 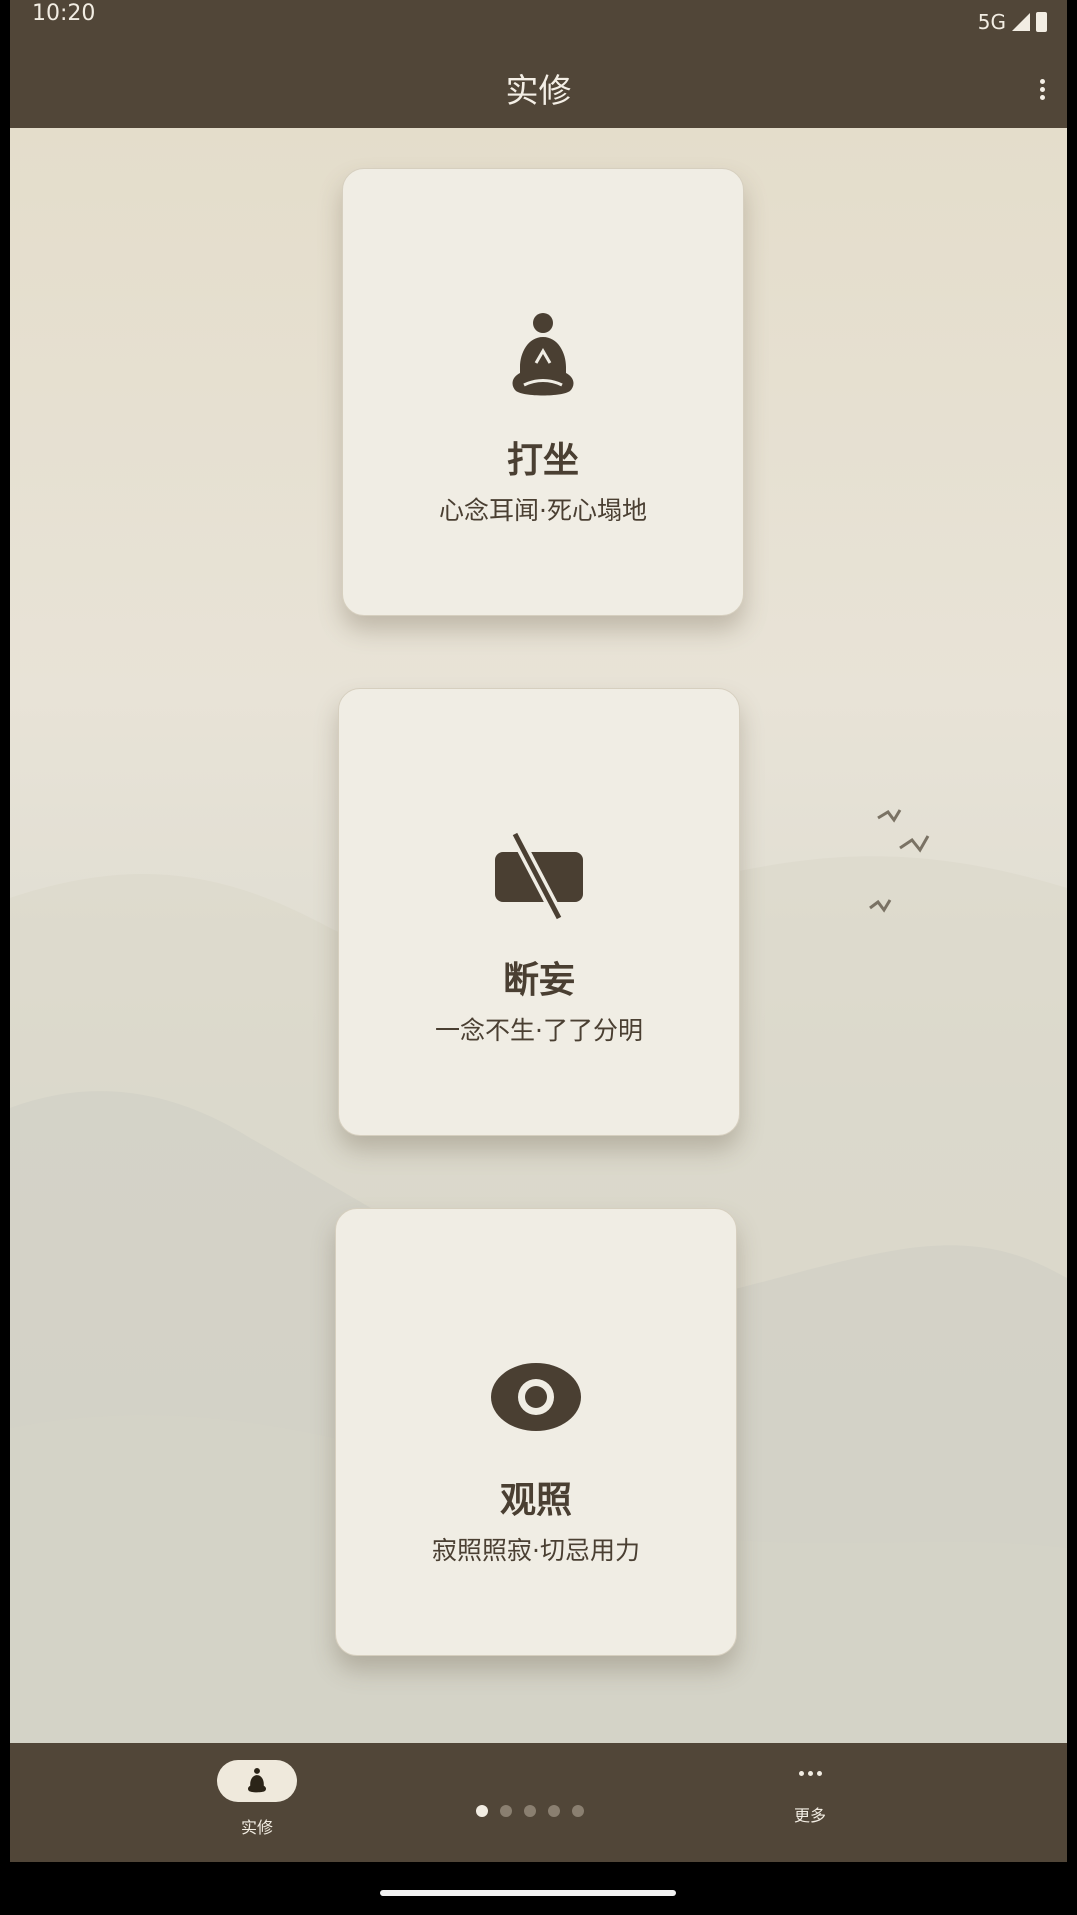 What do you see at coordinates (809, 1815) in the screenshot?
I see `nav-more-label: 更多` at bounding box center [809, 1815].